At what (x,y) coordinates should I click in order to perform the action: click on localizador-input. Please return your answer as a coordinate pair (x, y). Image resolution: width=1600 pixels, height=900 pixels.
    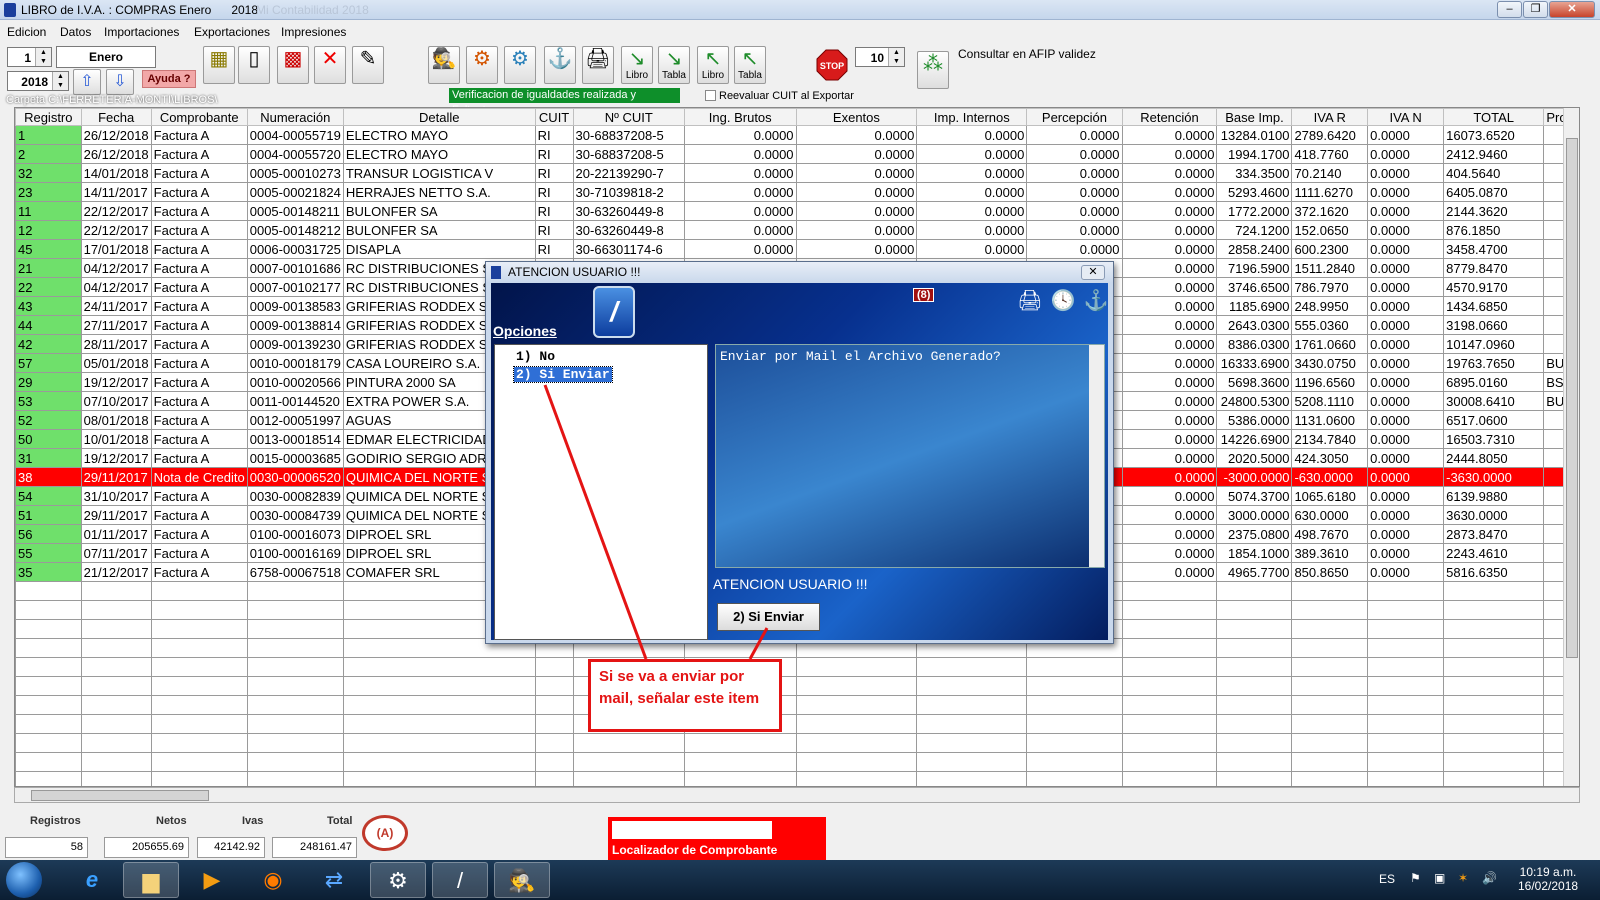
    Looking at the image, I should click on (692, 830).